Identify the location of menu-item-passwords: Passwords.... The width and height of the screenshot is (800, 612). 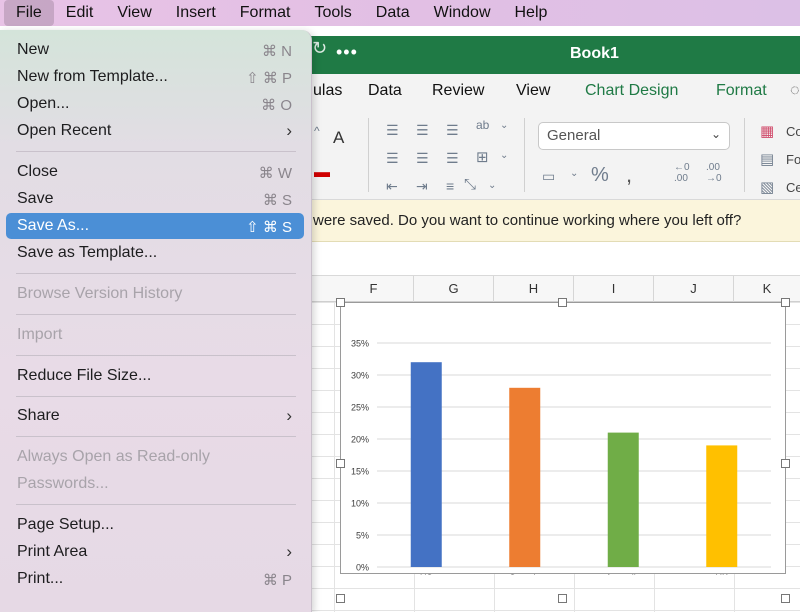
(155, 484).